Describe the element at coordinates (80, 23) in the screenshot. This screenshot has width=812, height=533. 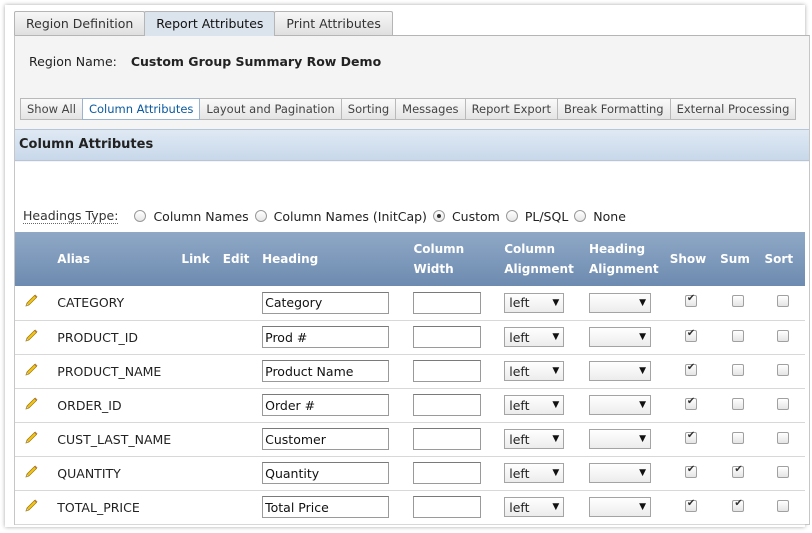
I see `tab-region-definition: Region Definition` at that location.